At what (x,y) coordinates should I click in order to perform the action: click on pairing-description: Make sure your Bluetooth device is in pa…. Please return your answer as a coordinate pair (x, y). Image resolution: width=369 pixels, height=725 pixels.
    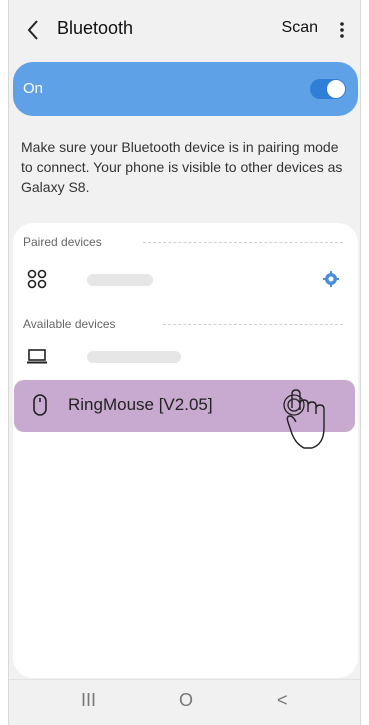
    Looking at the image, I should click on (182, 167).